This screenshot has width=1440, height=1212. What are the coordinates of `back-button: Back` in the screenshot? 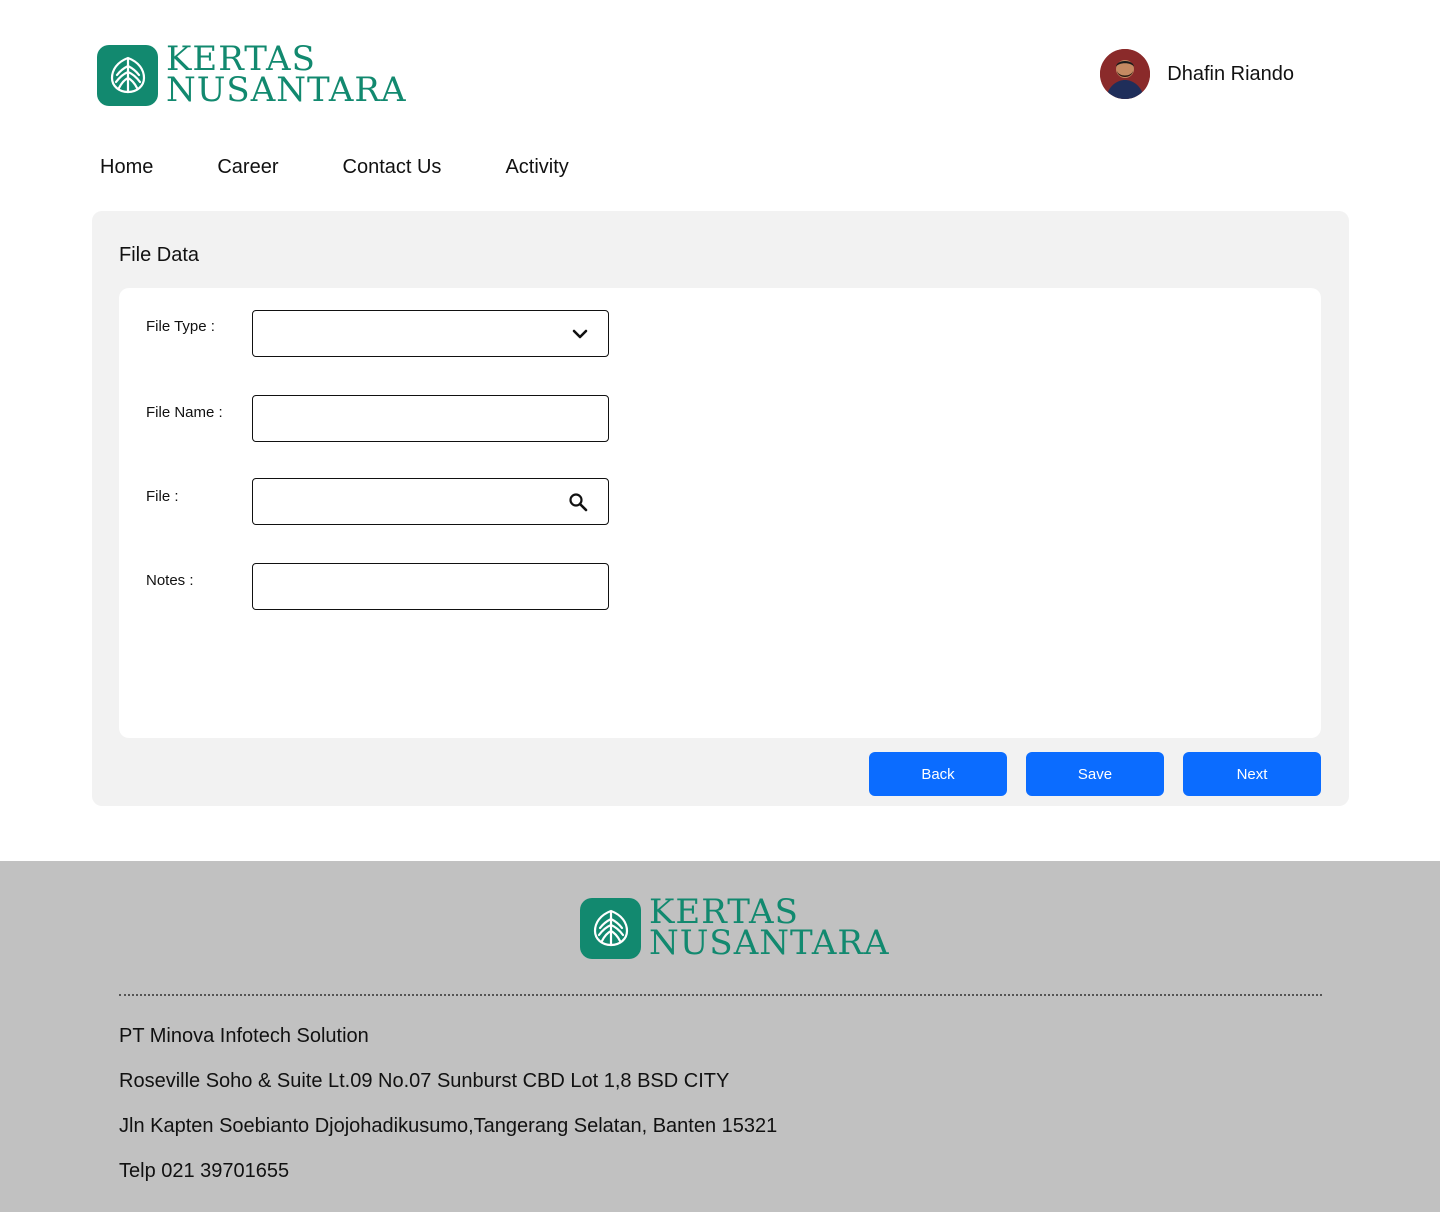 It's located at (938, 774).